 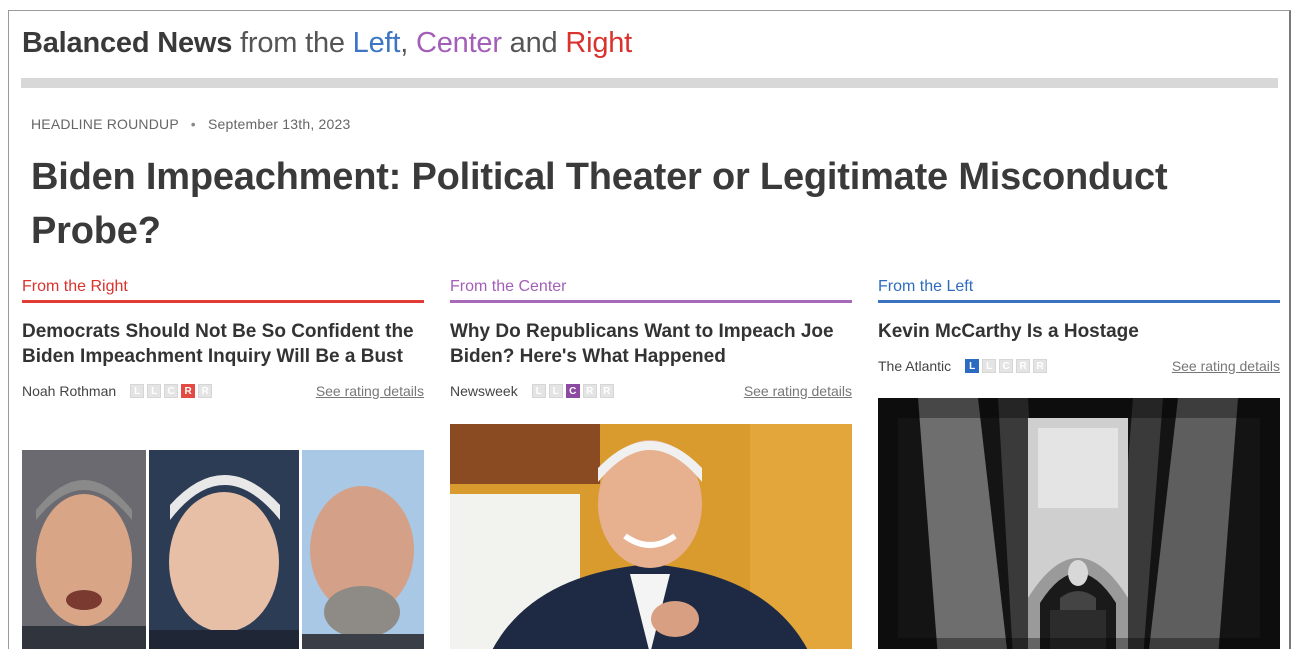 I want to click on roundup-kicker: HEADLINE ROUNDUP • September 13th, 2023, so click(x=190, y=124).